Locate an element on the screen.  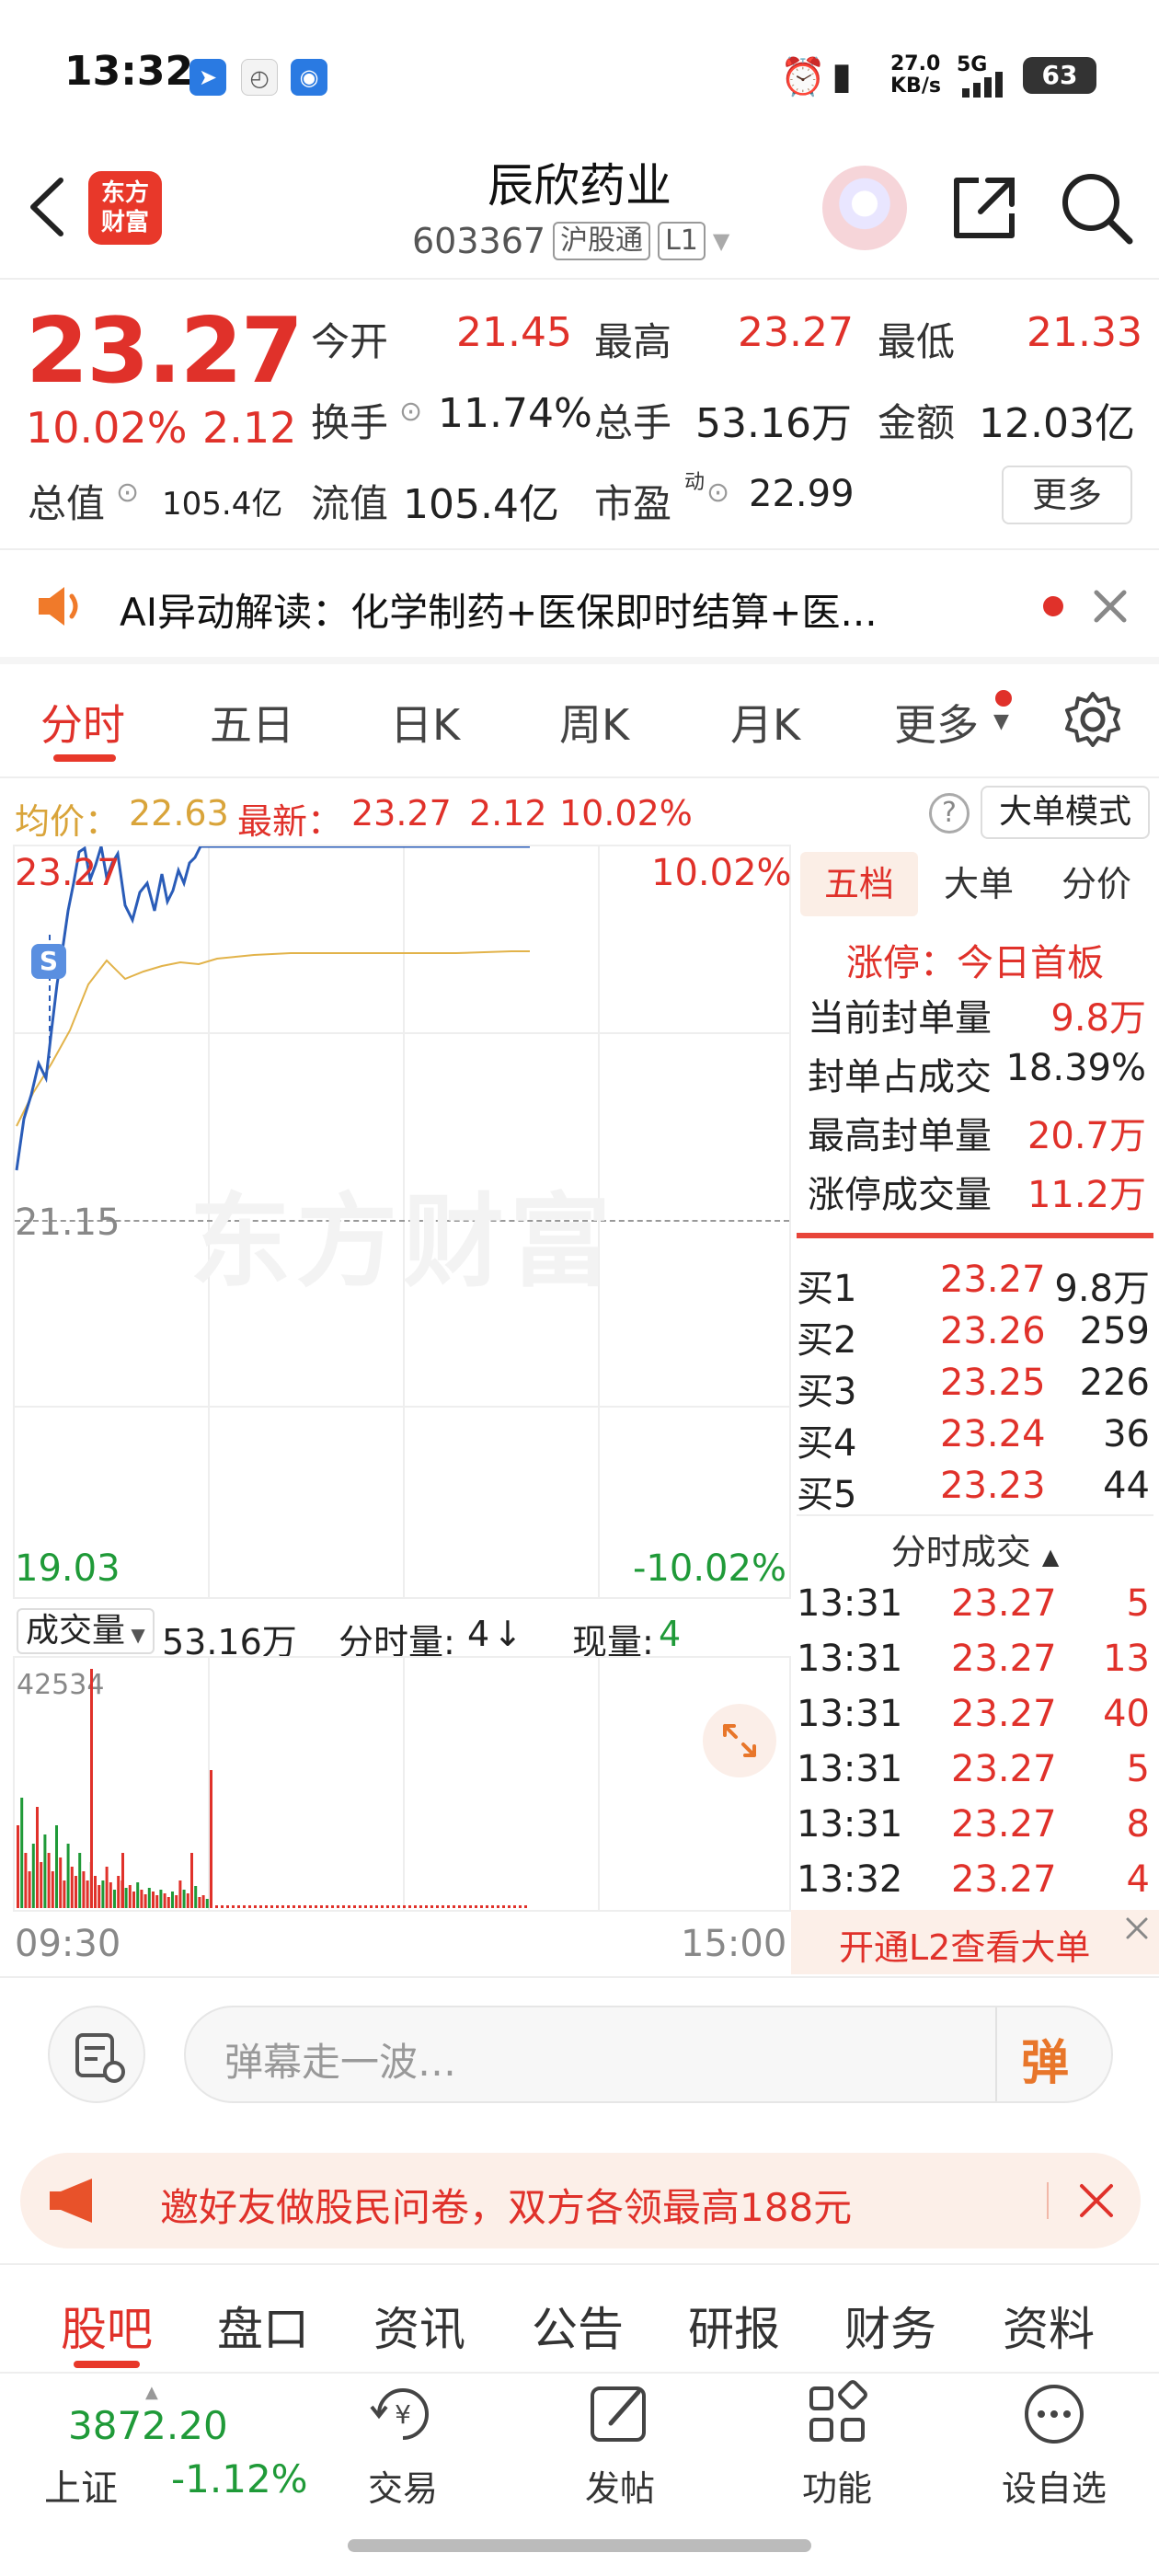
bid-row: 买1 23.27 9.8万 is located at coordinates (975, 1284).